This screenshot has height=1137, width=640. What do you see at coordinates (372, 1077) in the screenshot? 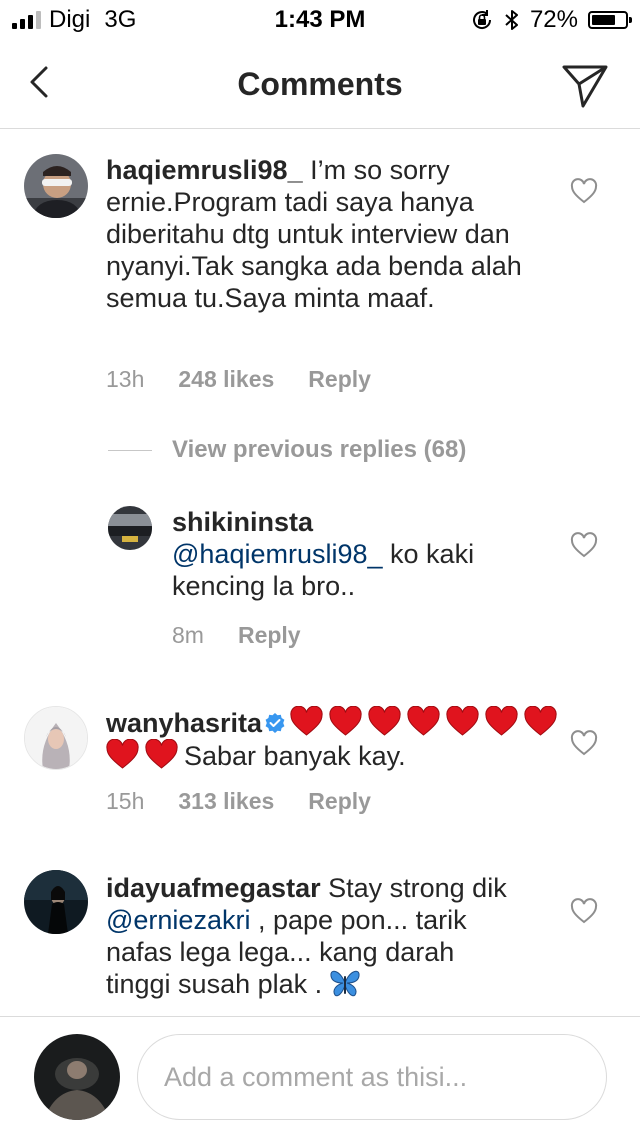
I see `comment-input` at bounding box center [372, 1077].